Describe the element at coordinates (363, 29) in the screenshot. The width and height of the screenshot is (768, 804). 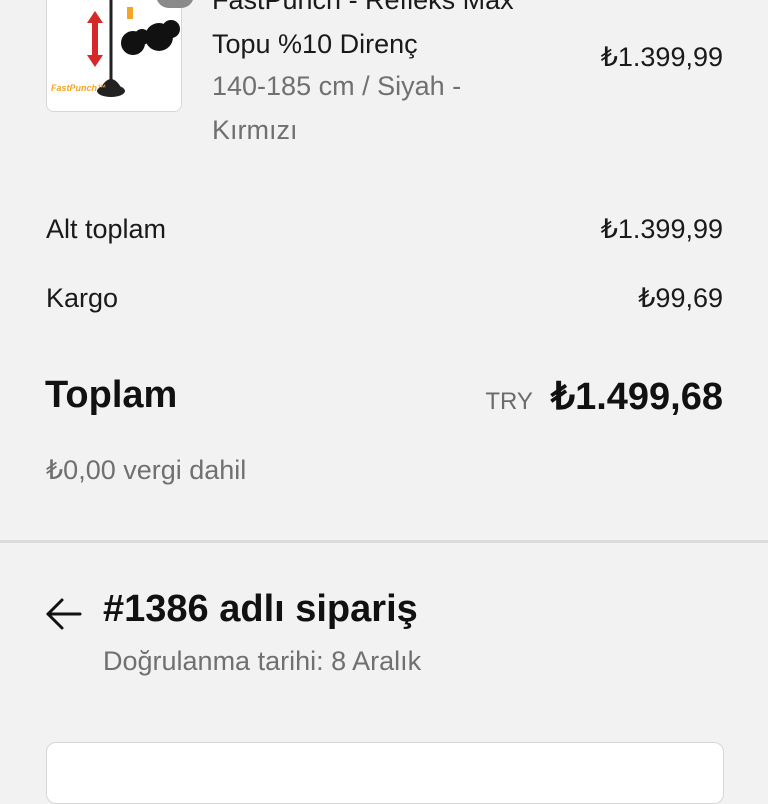
I see `product-title: FastPunch - Refleks Max Topu %10 Direnç` at that location.